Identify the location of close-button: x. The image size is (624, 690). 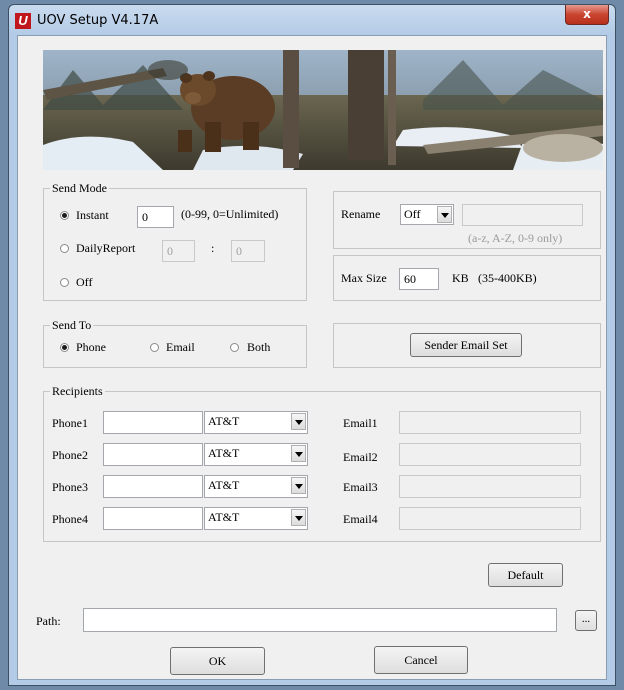
(587, 15).